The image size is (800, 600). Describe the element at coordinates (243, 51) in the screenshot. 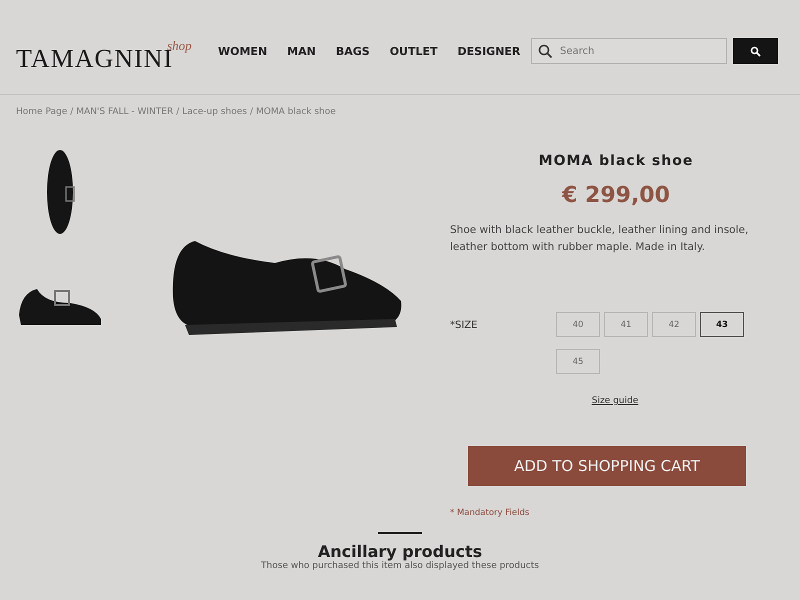

I see `nav-link: WOMEN` at that location.